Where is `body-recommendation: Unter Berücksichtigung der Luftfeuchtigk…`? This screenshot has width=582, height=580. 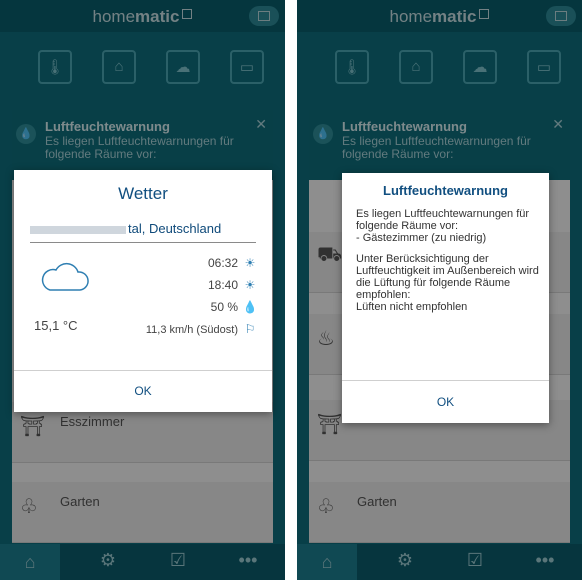
body-recommendation: Unter Berücksichtigung der Luftfeuchtigk… is located at coordinates (447, 277).